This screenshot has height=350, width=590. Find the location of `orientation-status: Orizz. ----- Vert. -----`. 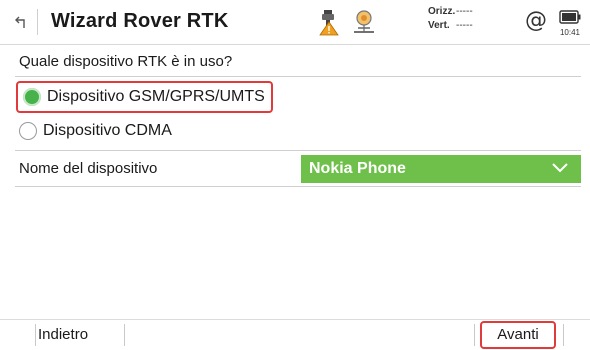

orientation-status: Orizz. ----- Vert. ----- is located at coordinates (463, 22).